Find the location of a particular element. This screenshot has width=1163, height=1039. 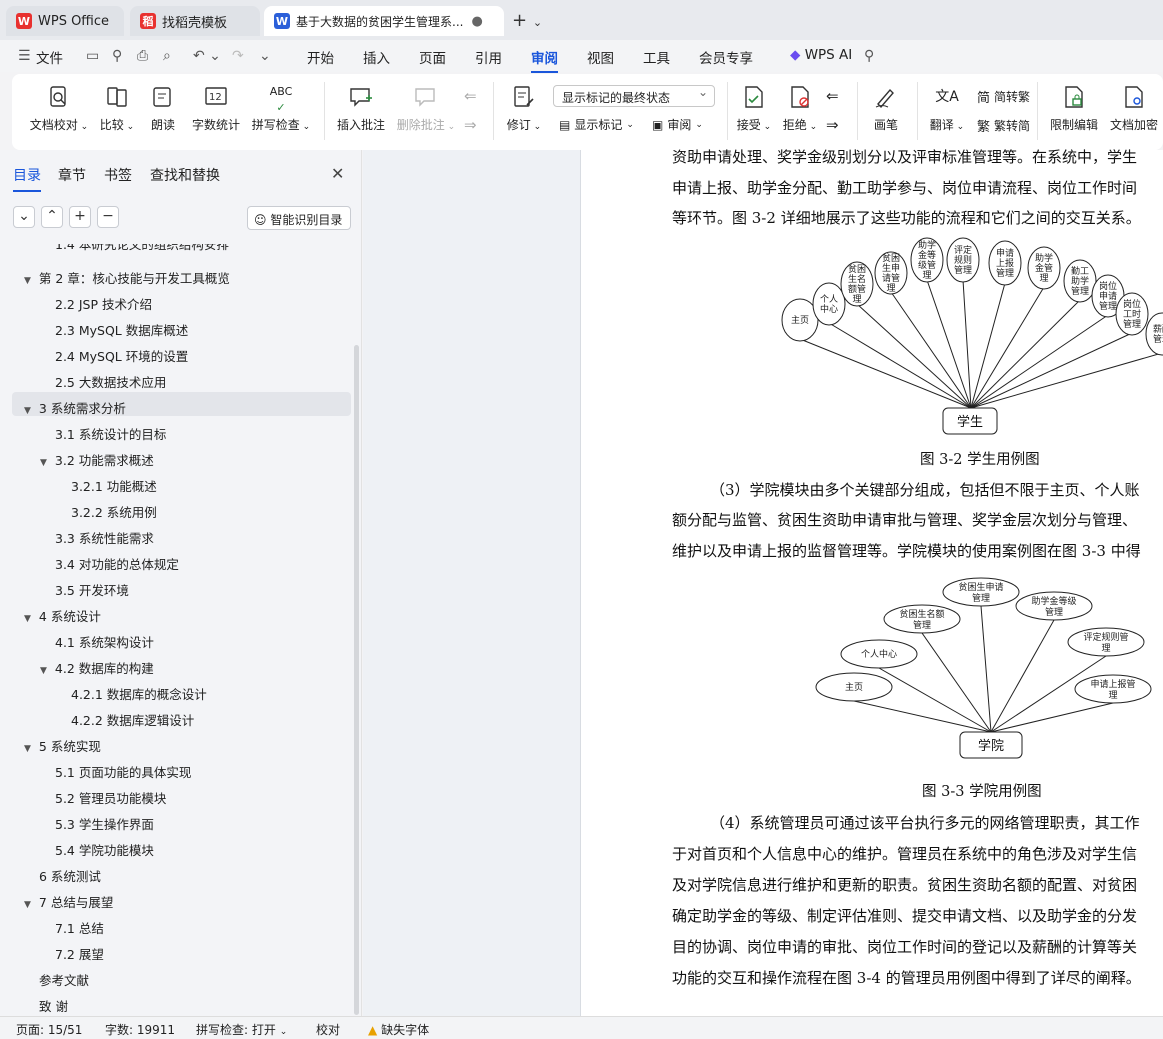

new-tab-button: + ⌄ is located at coordinates (527, 20).